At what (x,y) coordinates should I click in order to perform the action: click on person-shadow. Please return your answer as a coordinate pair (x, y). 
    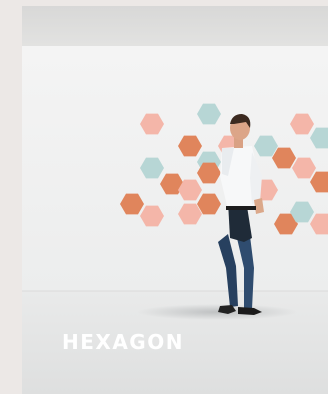
    Looking at the image, I should click on (217, 312).